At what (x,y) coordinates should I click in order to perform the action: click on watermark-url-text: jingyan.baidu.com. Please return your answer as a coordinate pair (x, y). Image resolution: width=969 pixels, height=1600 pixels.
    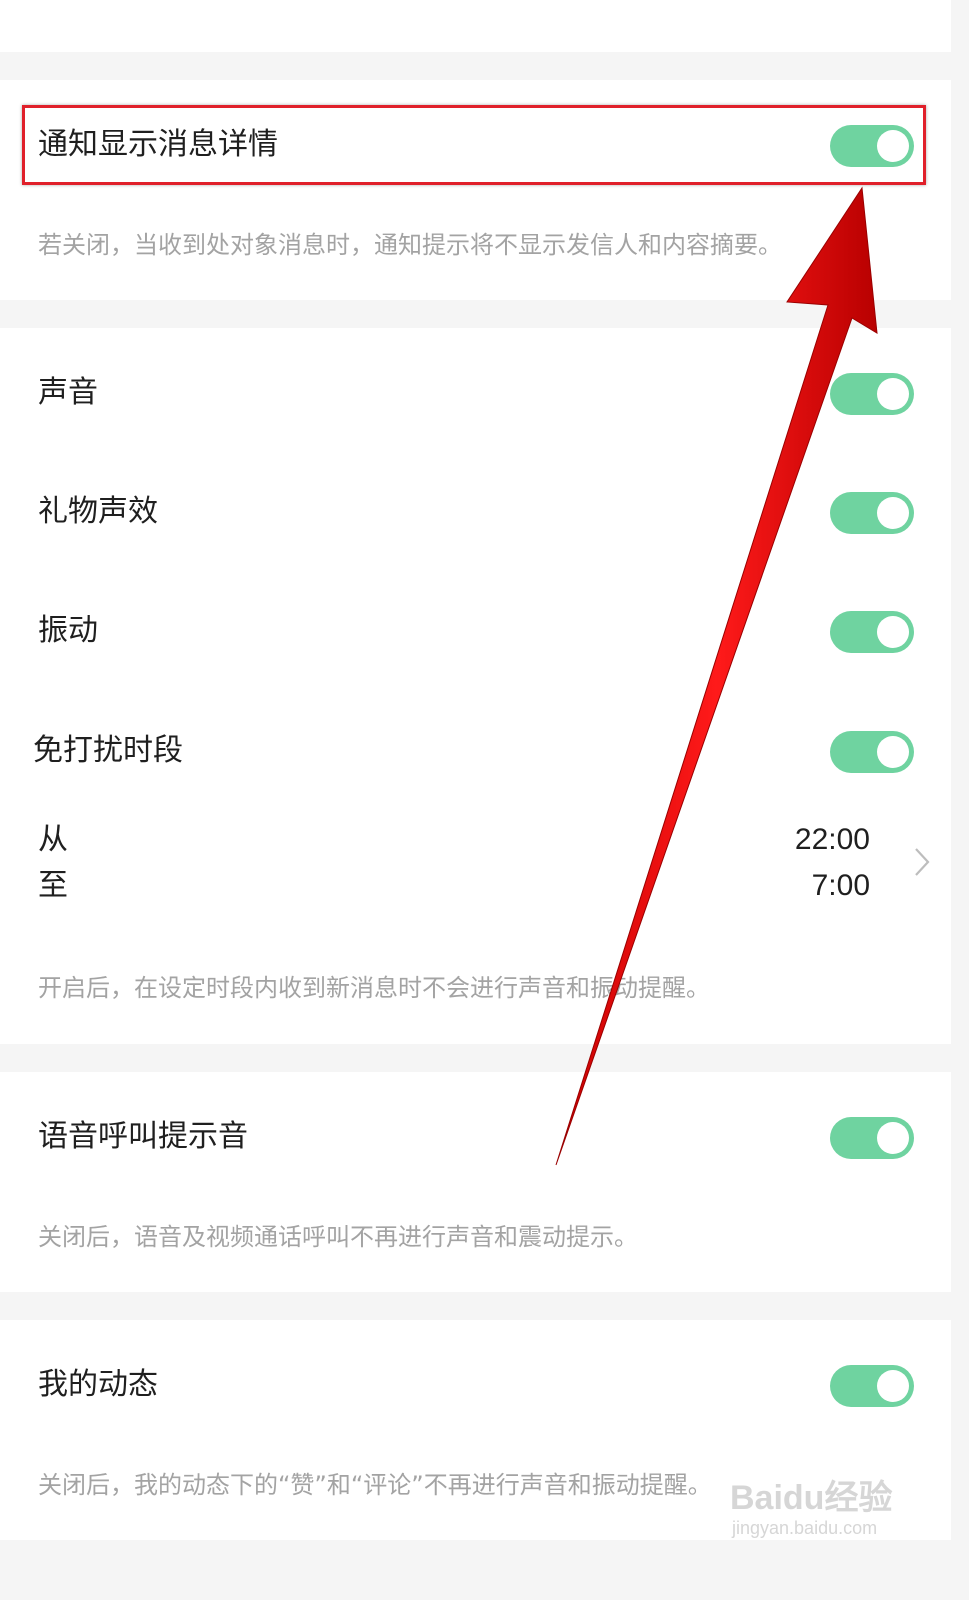
    Looking at the image, I should click on (805, 1528).